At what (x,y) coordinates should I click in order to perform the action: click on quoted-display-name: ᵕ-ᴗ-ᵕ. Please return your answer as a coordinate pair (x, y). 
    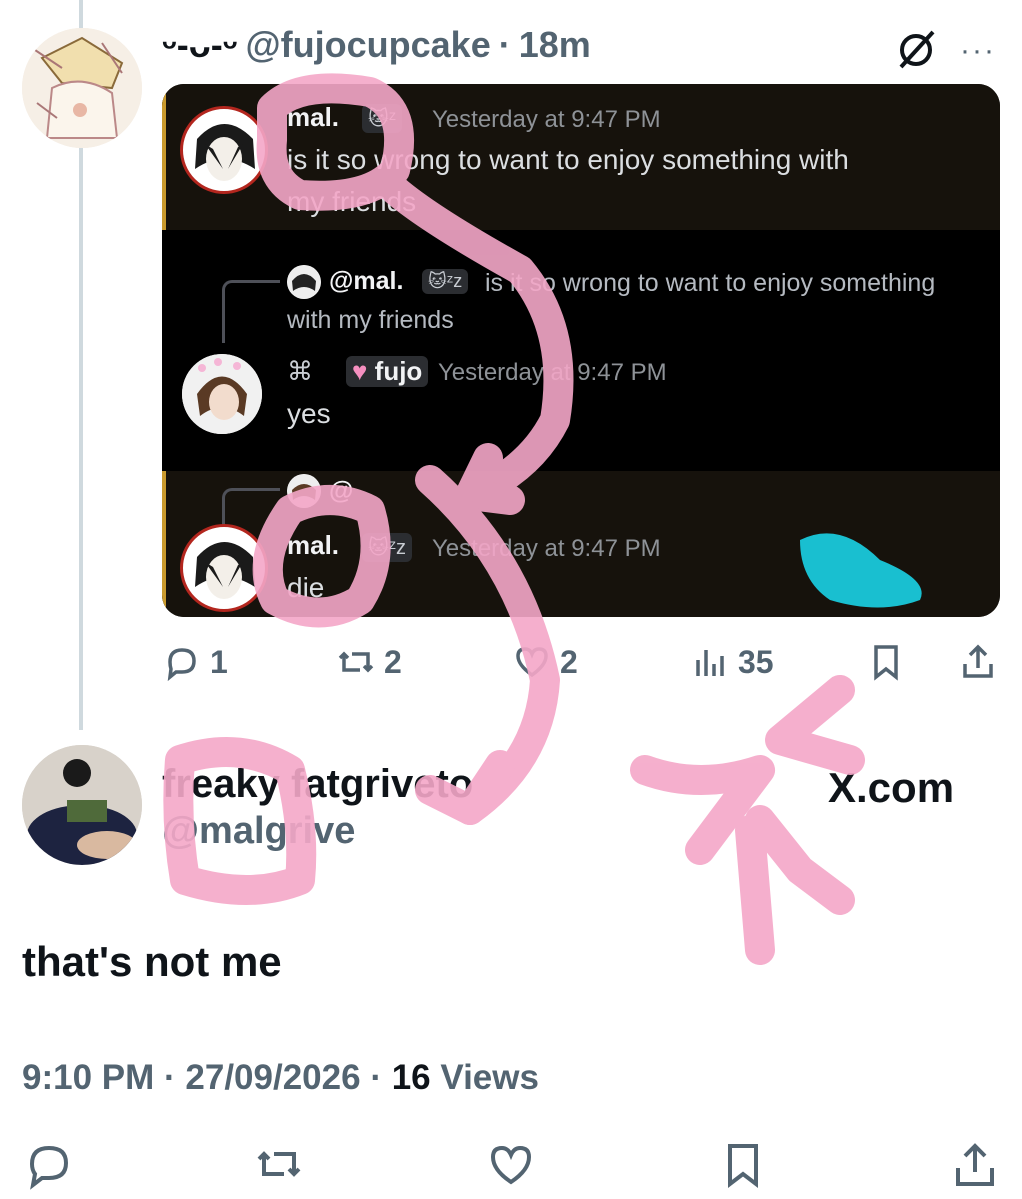
    Looking at the image, I should click on (200, 45).